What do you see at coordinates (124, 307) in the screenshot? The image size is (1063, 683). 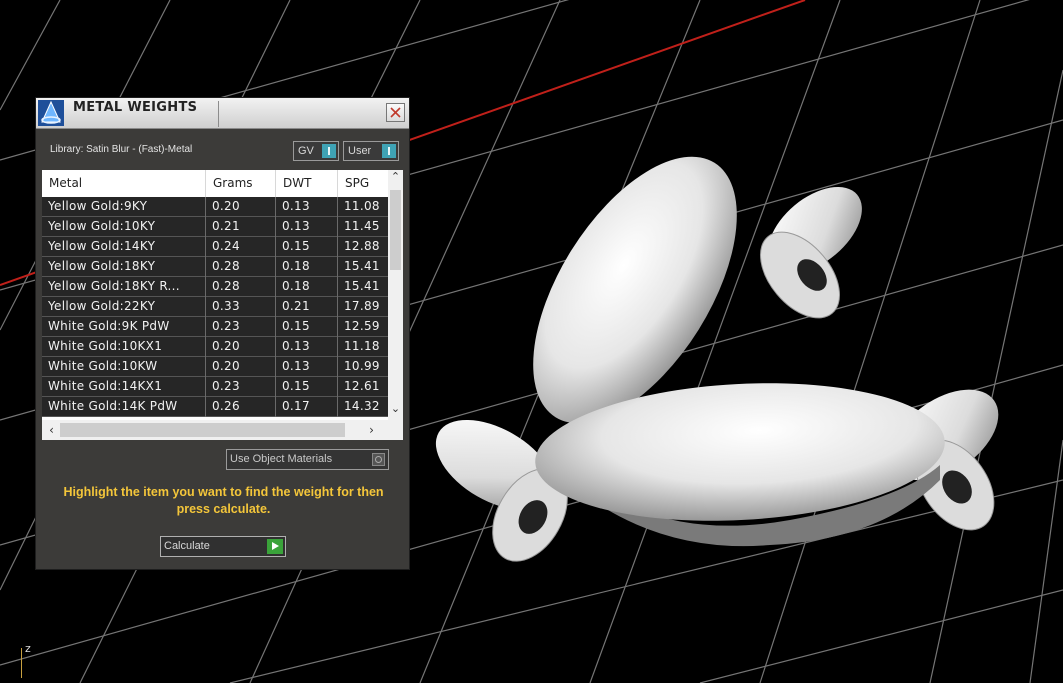 I see `table-cell: Yellow Gold:22KY` at bounding box center [124, 307].